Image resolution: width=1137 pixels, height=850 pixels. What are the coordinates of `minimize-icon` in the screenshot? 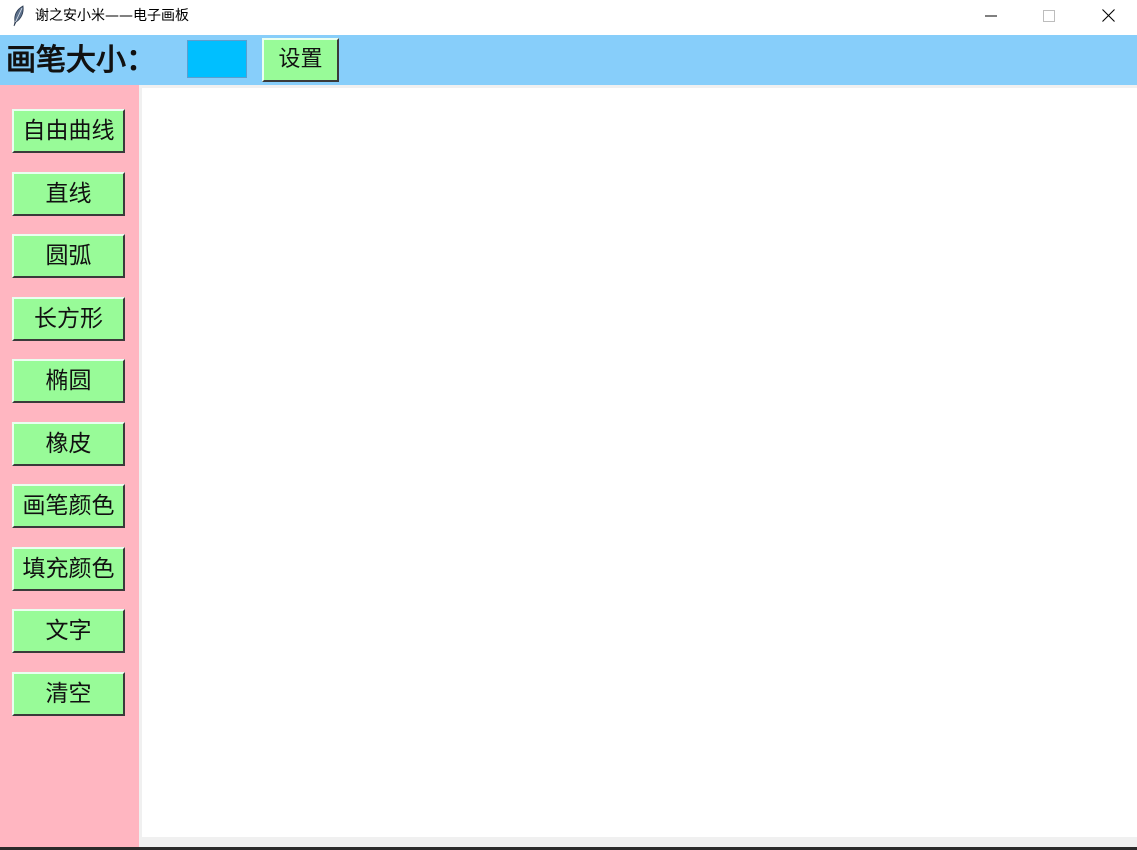 It's located at (991, 16).